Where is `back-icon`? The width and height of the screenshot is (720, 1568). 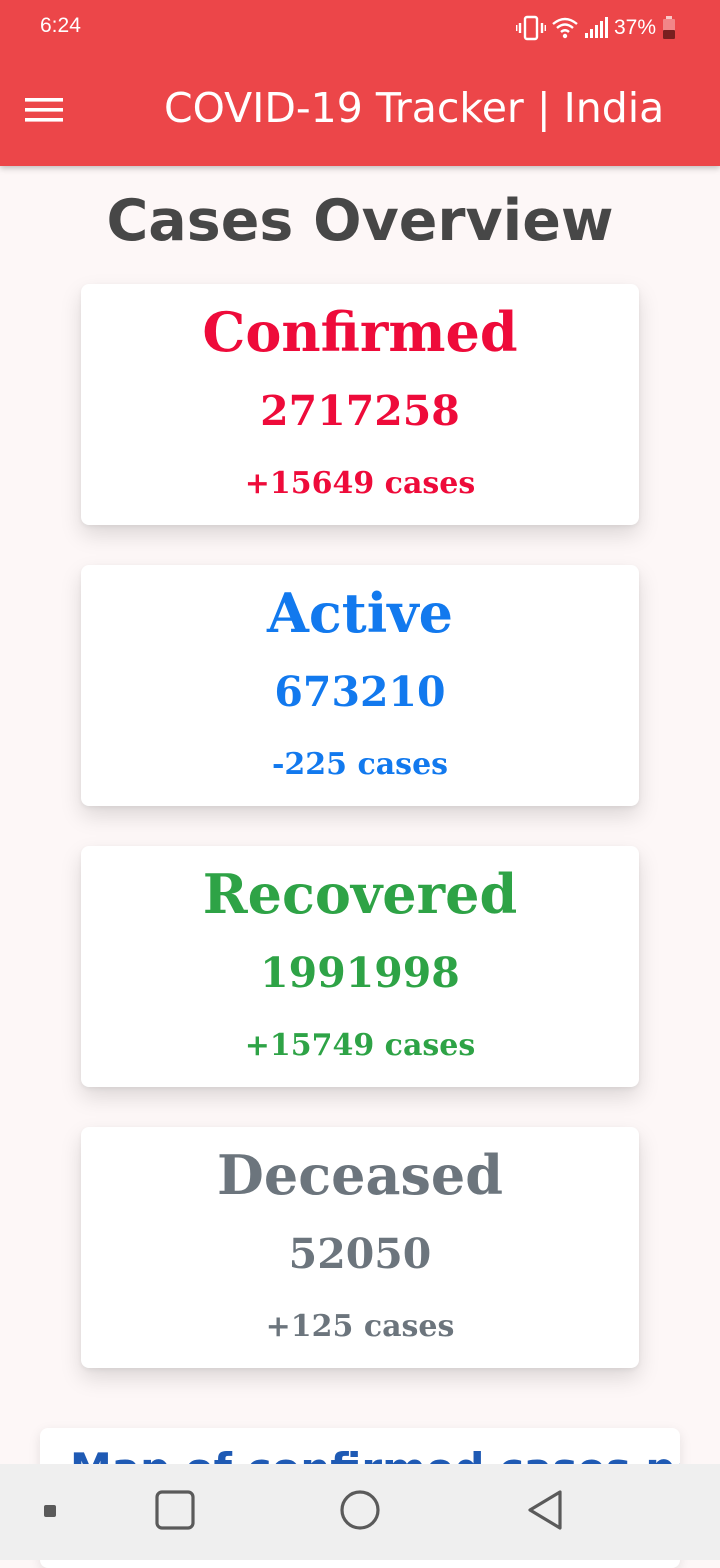 back-icon is located at coordinates (545, 1512).